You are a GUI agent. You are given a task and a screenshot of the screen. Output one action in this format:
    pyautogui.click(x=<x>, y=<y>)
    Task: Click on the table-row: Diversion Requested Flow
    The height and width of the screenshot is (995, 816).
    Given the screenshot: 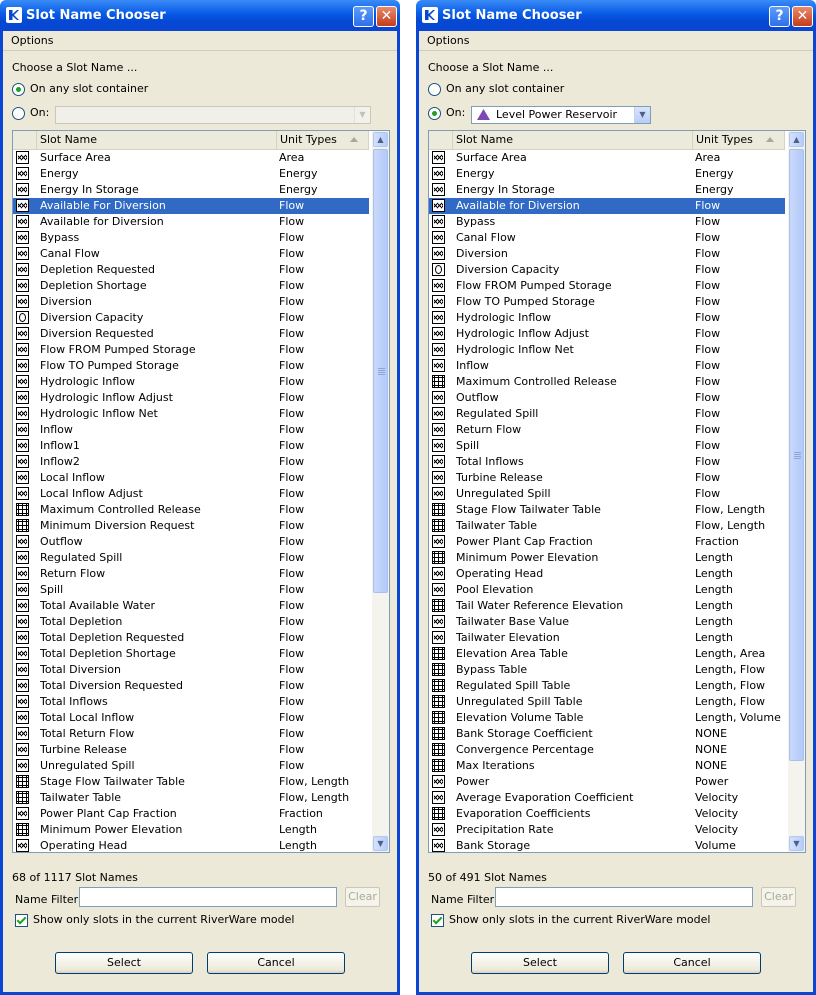 What is the action you would take?
    pyautogui.click(x=191, y=334)
    